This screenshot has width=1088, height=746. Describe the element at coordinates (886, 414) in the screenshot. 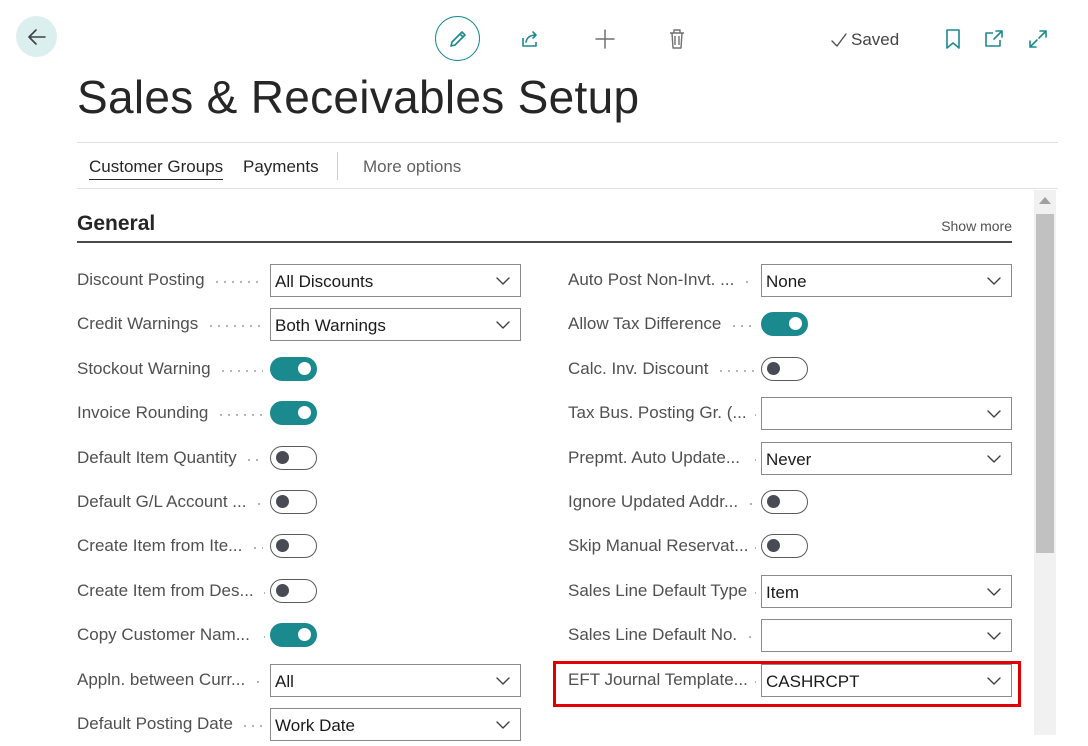

I see `tax-bus-posting-gr-select` at that location.